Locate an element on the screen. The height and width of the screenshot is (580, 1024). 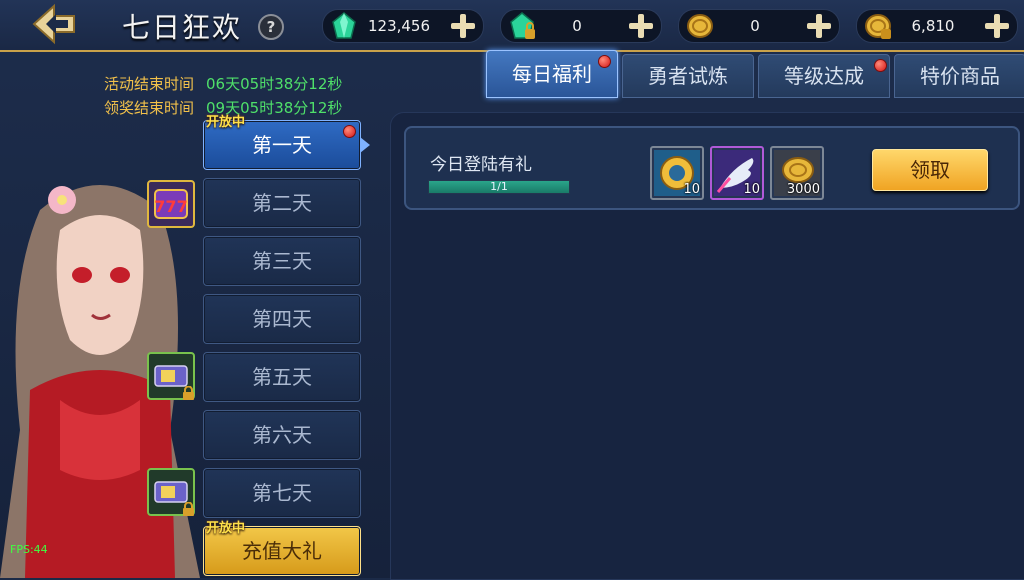
fps-counter: FPS:44 is located at coordinates (29, 549).